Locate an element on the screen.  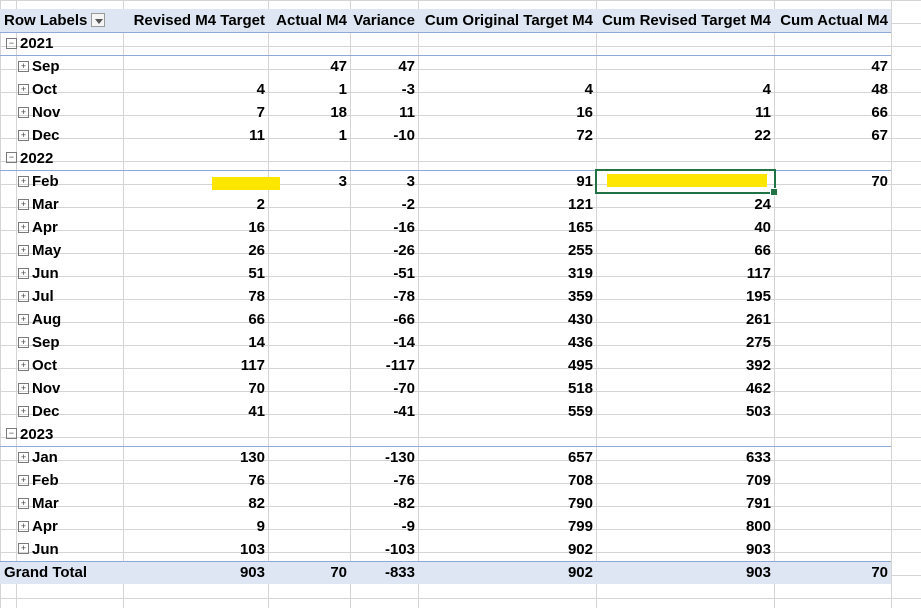
value-cell: 359 is located at coordinates (507, 296).